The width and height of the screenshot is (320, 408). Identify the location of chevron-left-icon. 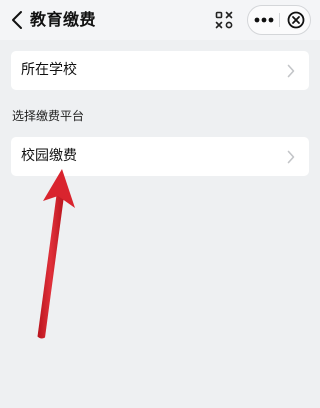
(17, 20).